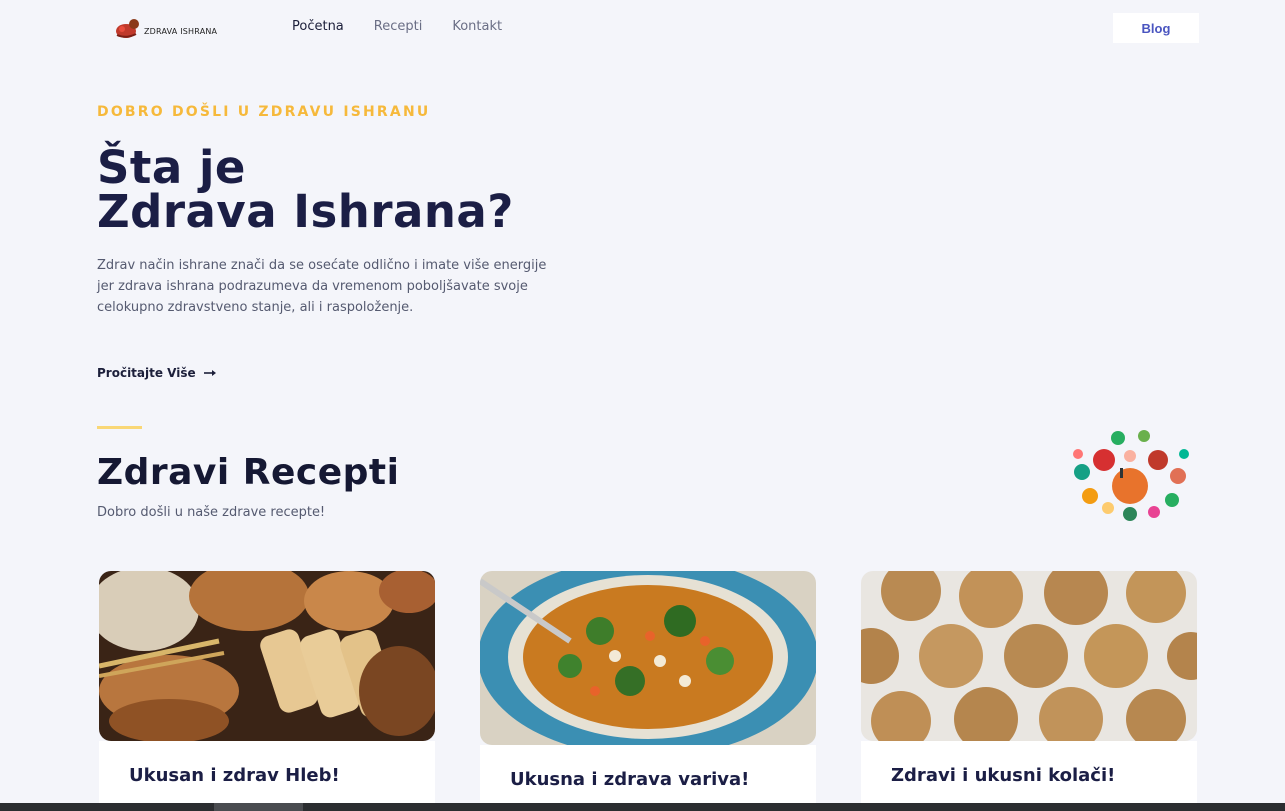 This screenshot has height=811, width=1285. I want to click on recipe-card-title: Ukusna i zdrava variva!, so click(648, 779).